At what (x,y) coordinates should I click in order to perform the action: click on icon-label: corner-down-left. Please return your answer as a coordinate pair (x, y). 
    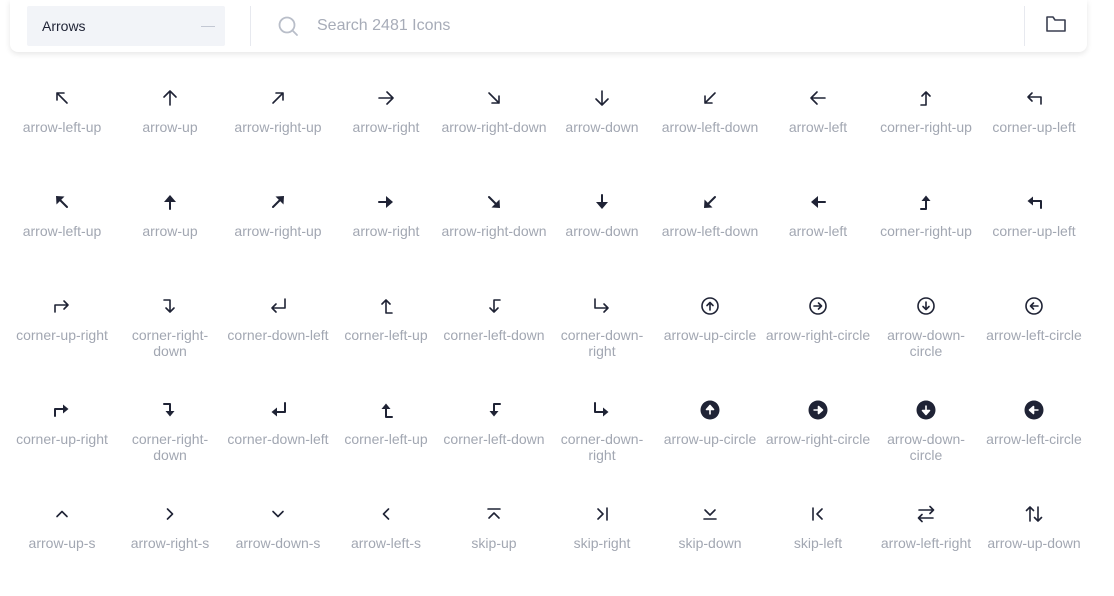
    Looking at the image, I should click on (278, 335).